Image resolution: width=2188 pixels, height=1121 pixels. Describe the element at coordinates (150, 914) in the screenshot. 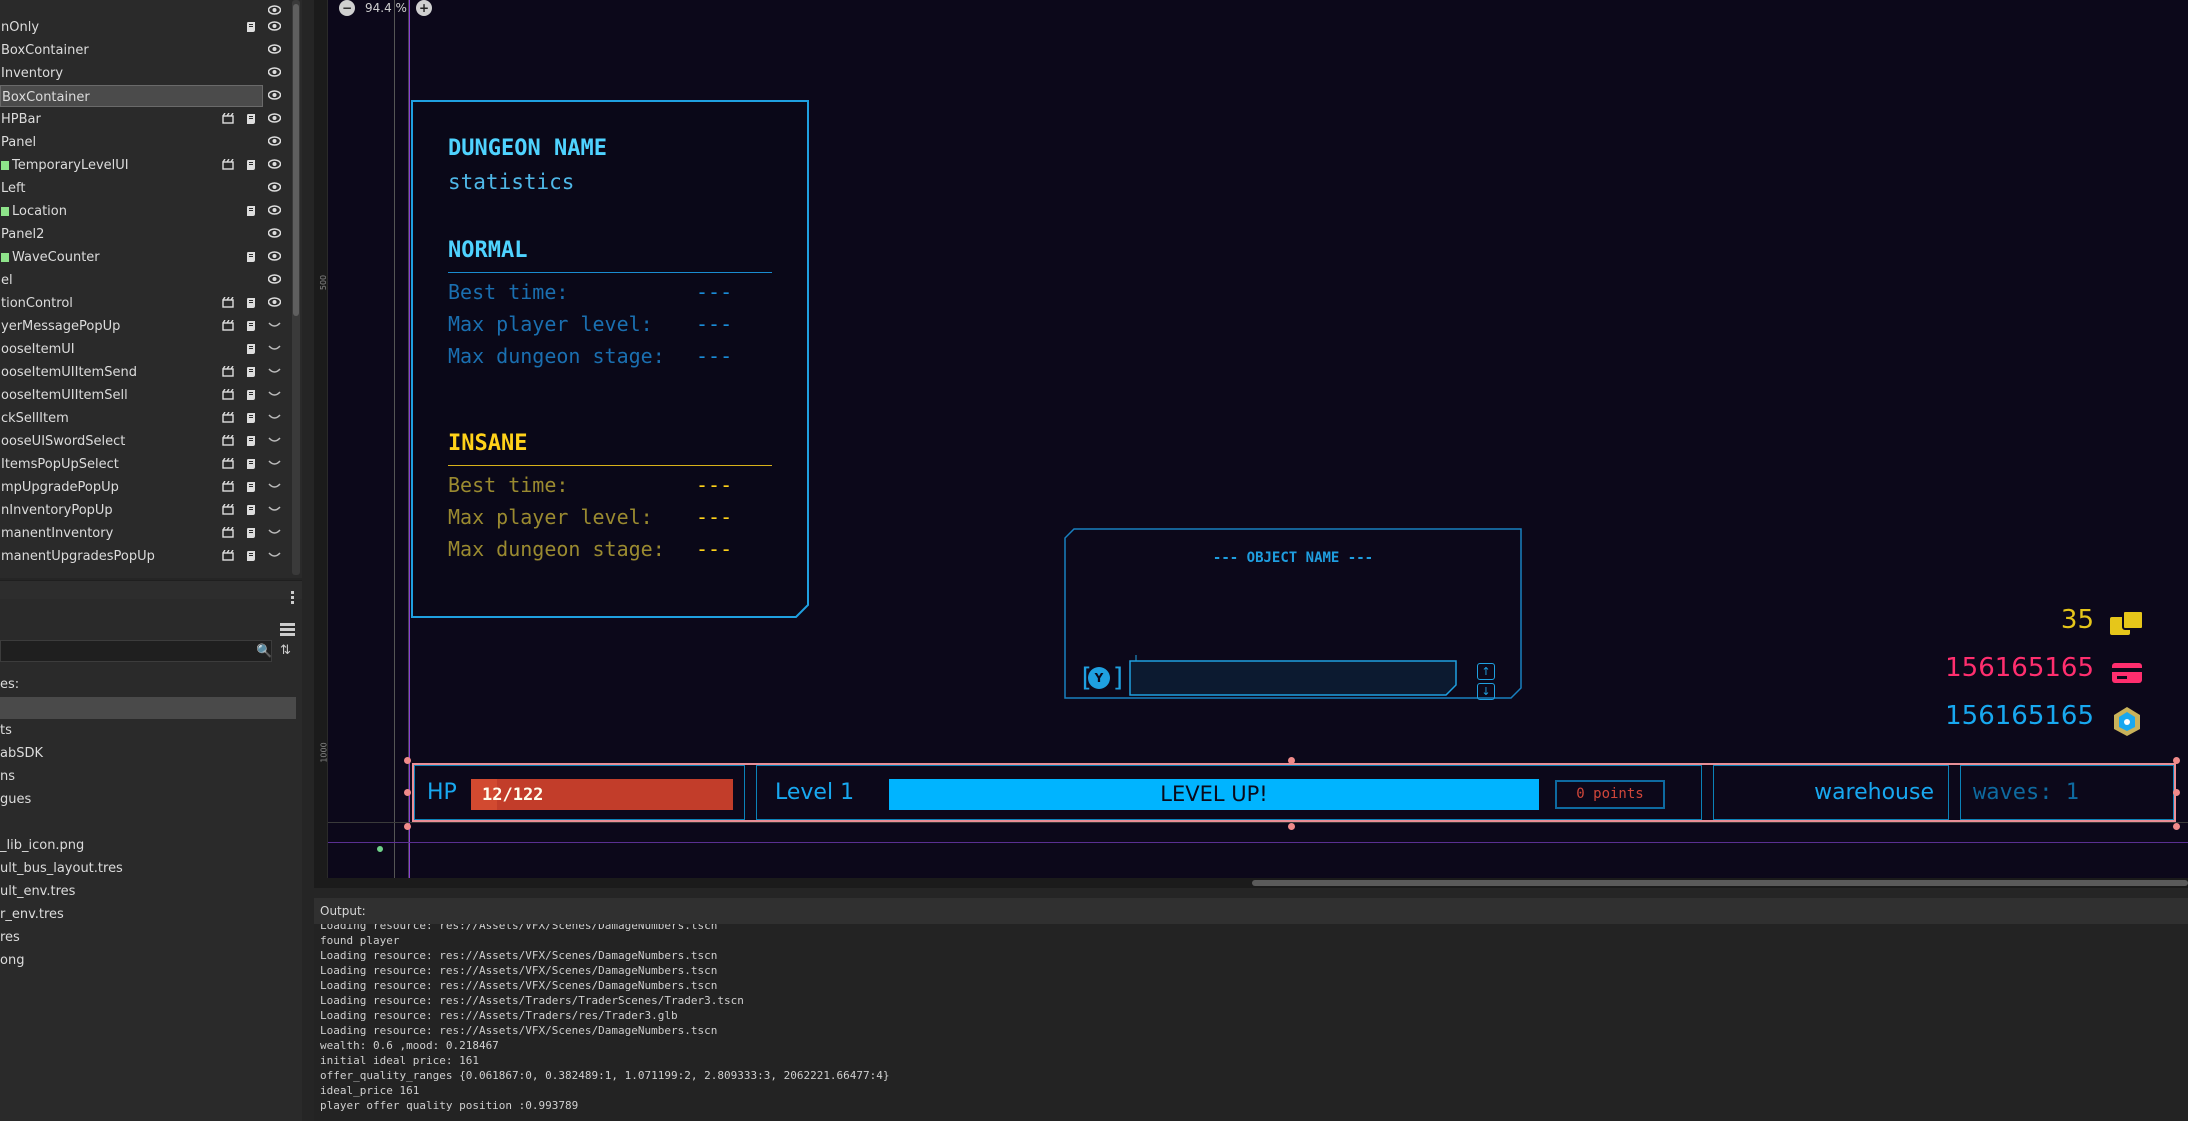

I see `filesystem-item: r_env.tres` at that location.